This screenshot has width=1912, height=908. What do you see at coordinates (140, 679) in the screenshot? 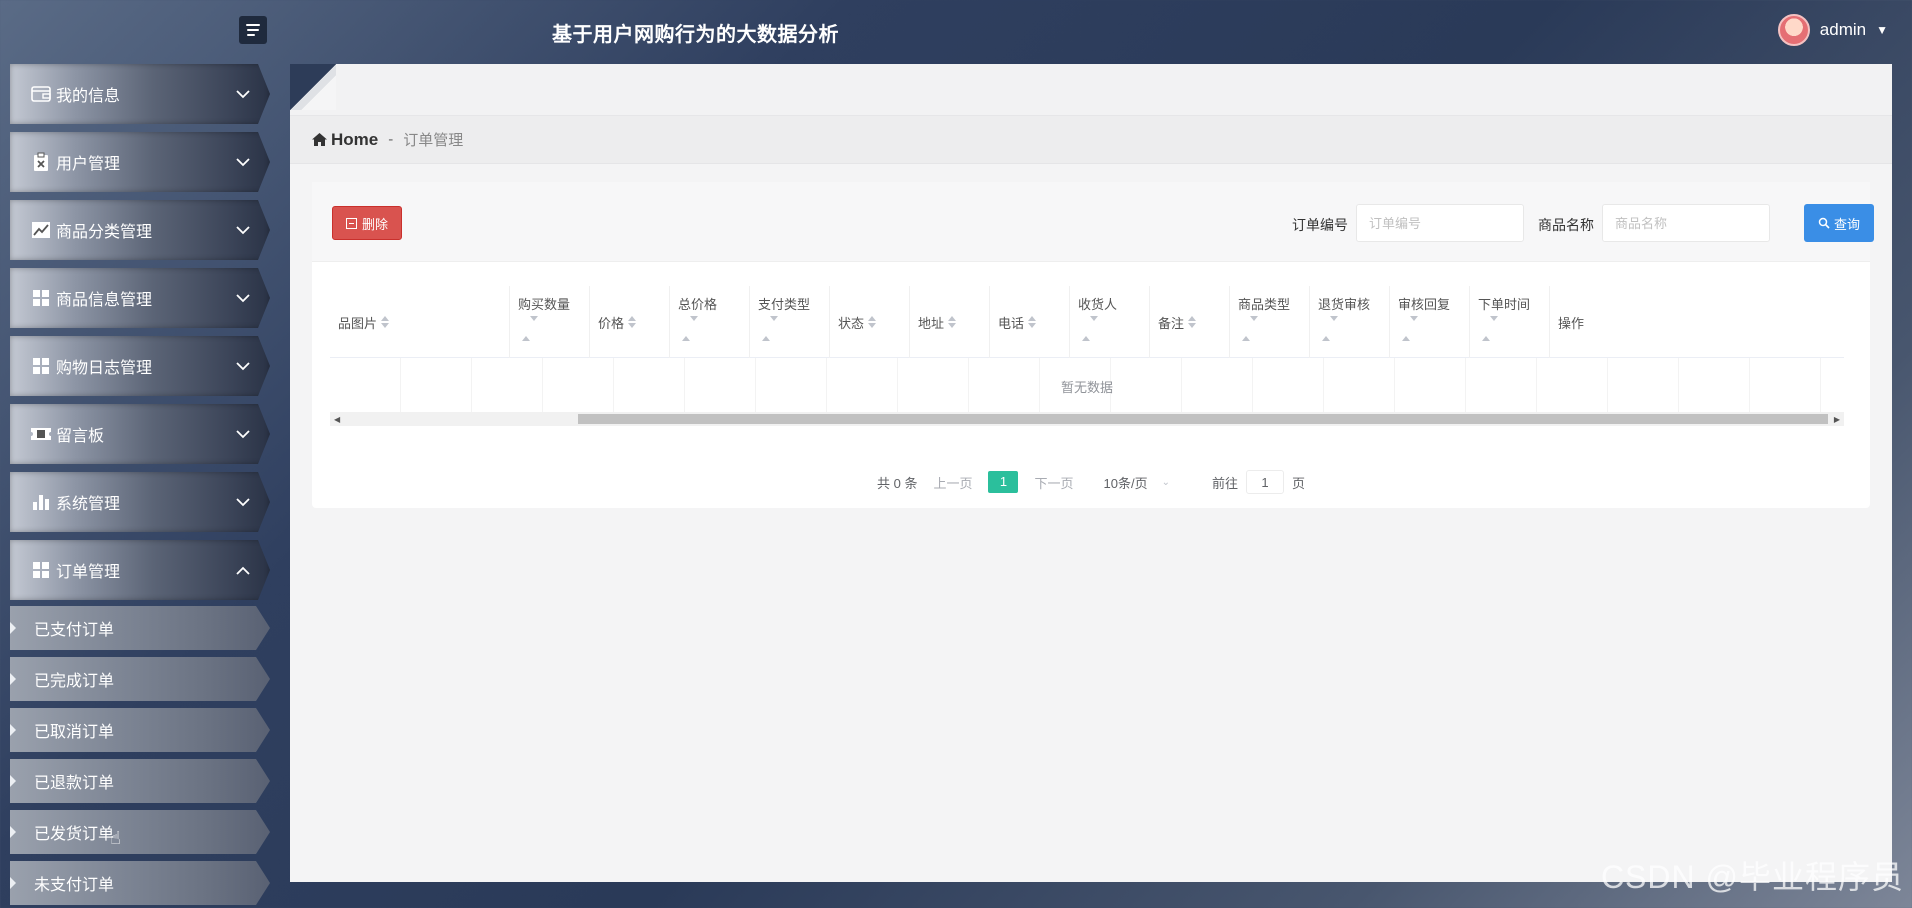
I see `submenu-item-completed-orders: 已完成订单` at bounding box center [140, 679].